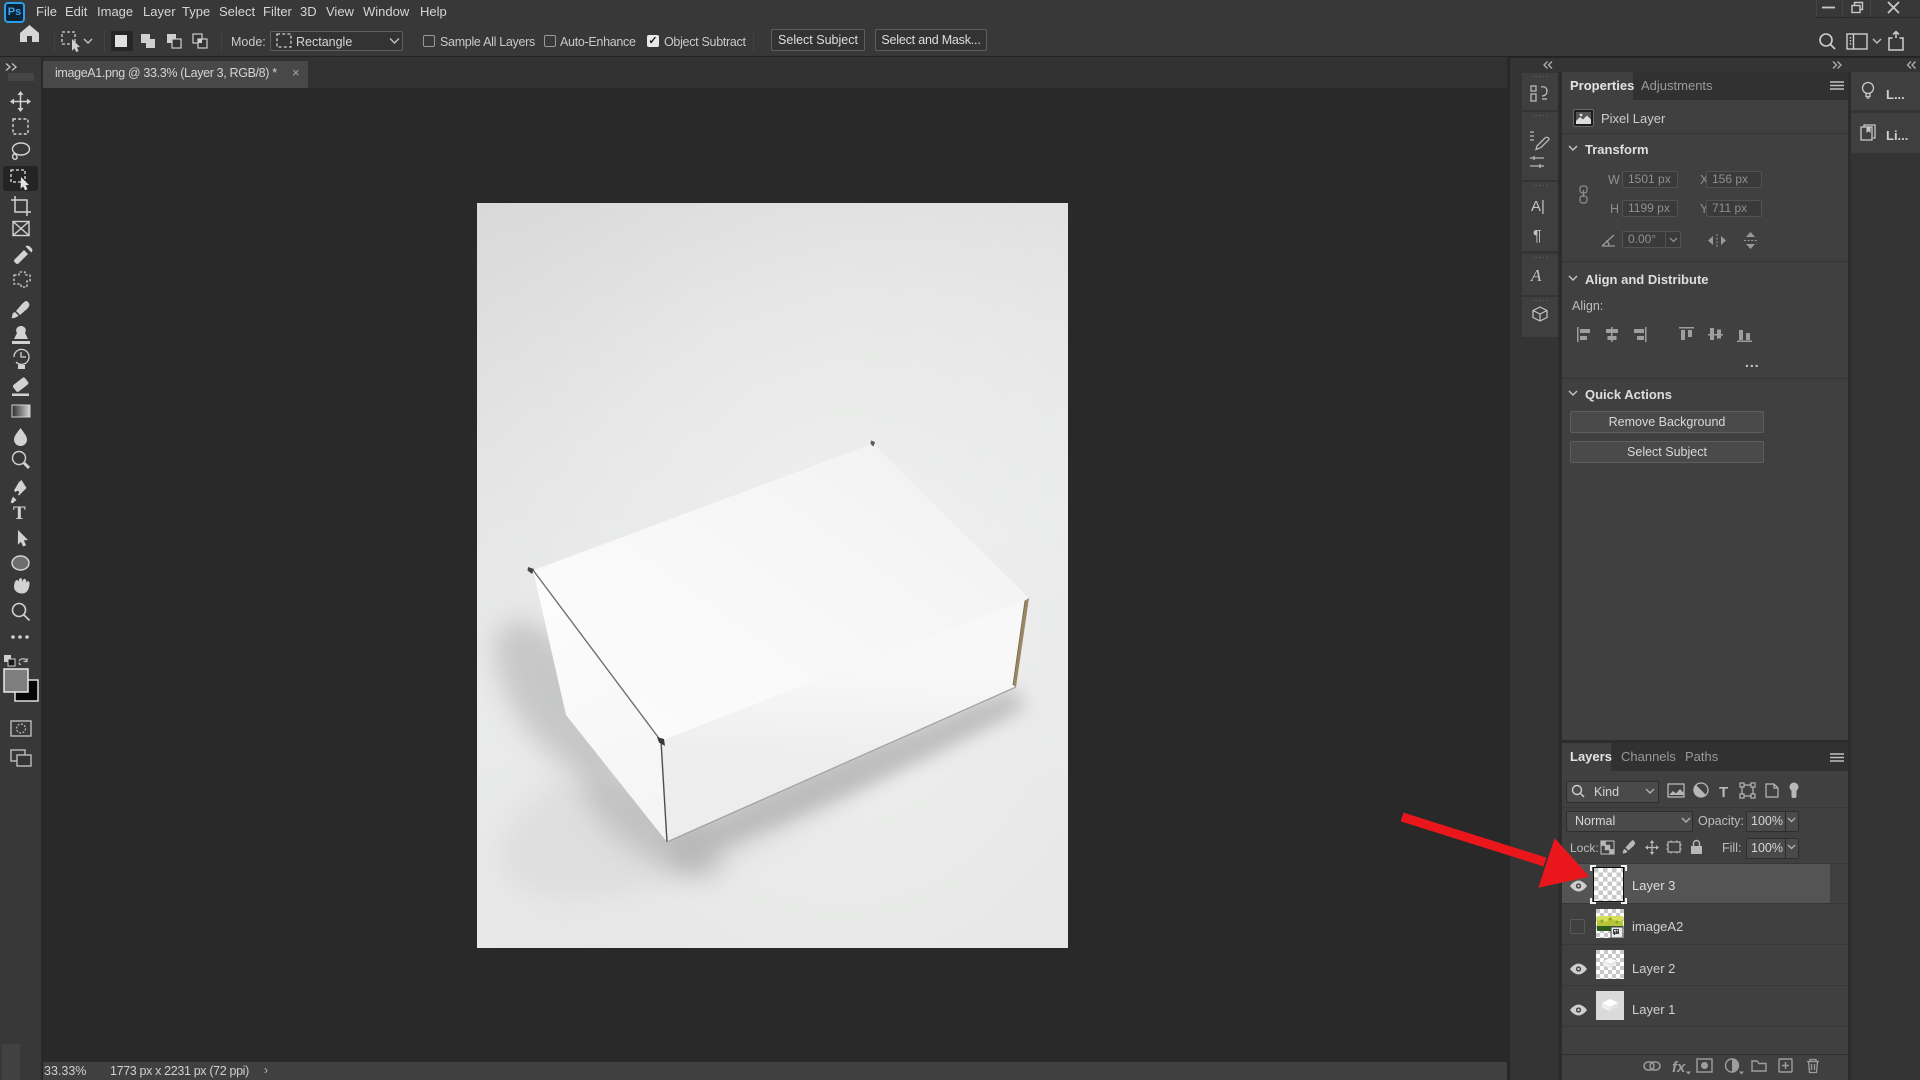 The width and height of the screenshot is (1920, 1080). What do you see at coordinates (1536, 275) in the screenshot?
I see `svg-text: A` at bounding box center [1536, 275].